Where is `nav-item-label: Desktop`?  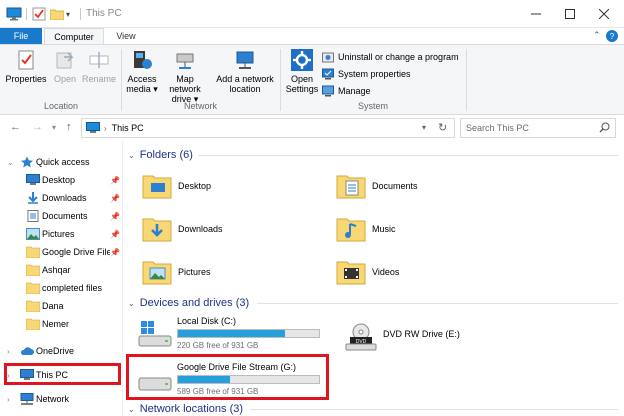
nav-item-label: Desktop is located at coordinates (59, 180).